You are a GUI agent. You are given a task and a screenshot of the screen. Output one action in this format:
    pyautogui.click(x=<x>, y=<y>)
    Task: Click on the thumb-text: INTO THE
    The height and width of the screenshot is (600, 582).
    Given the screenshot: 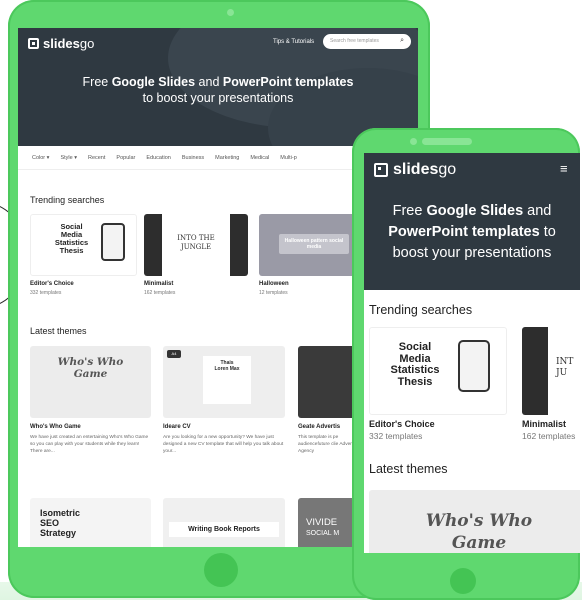 What is the action you would take?
    pyautogui.click(x=196, y=238)
    